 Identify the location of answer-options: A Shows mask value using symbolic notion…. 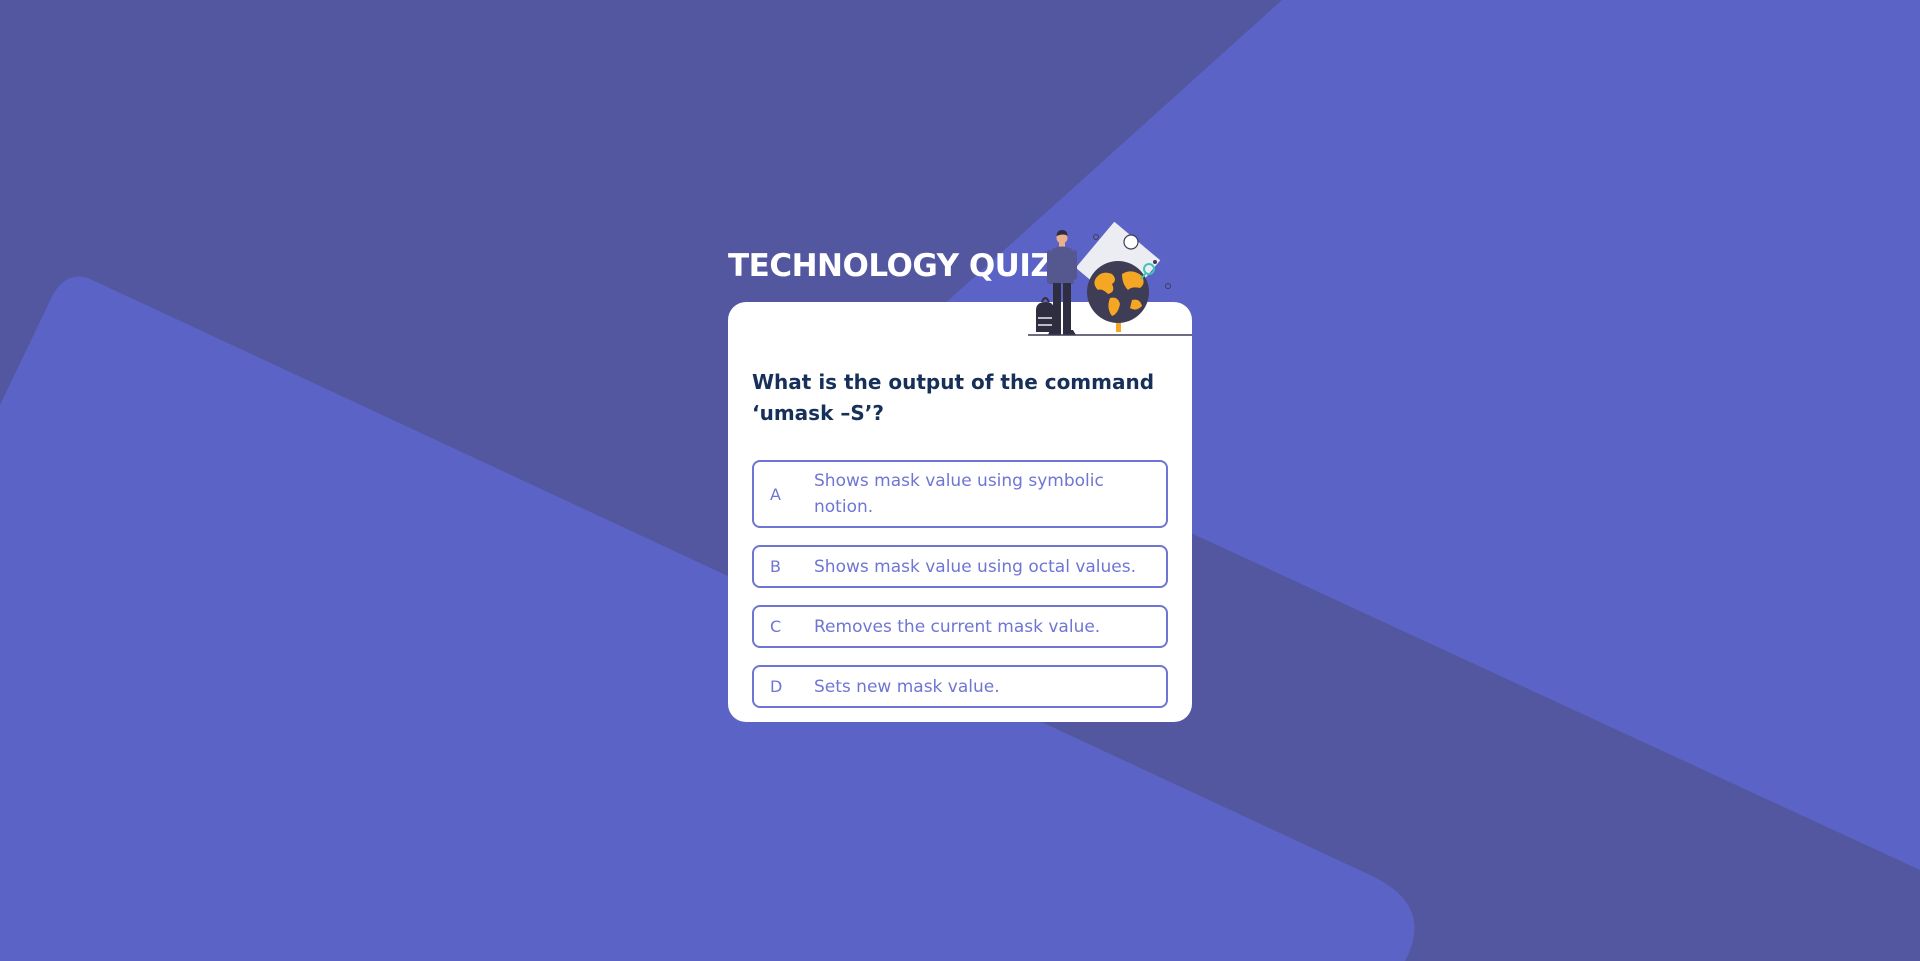
(960, 592).